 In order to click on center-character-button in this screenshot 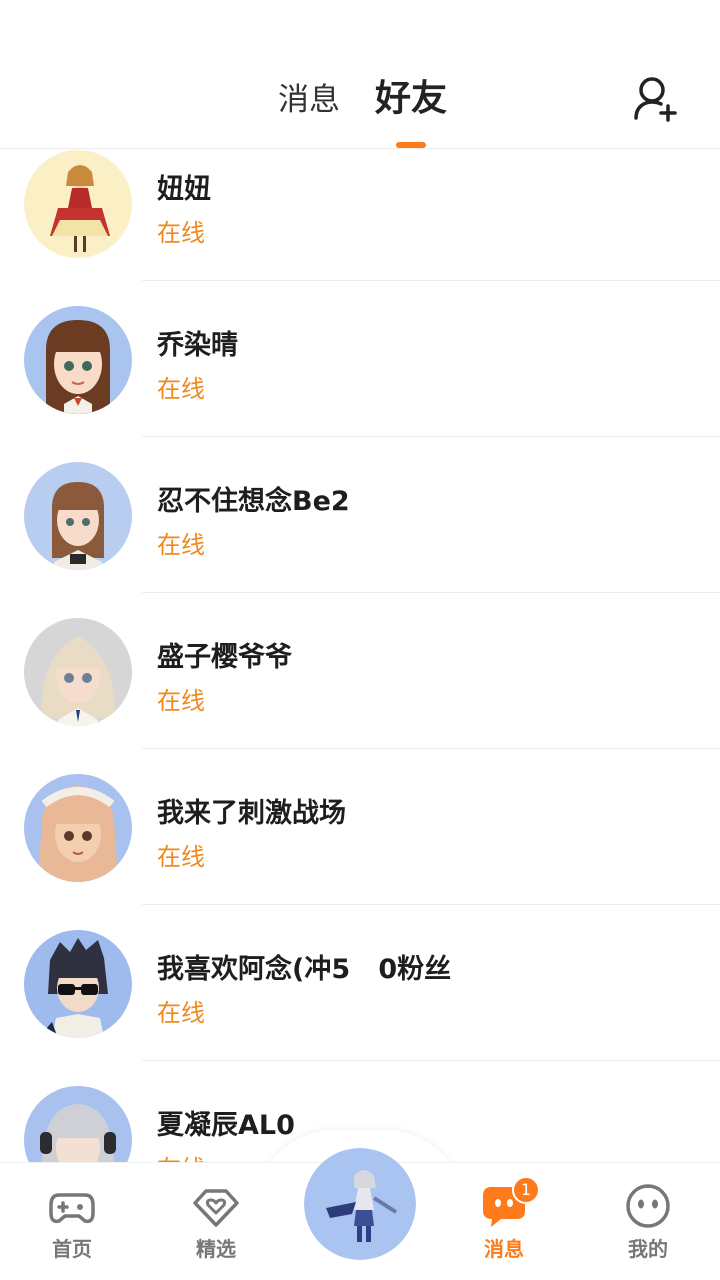, I will do `click(360, 1204)`.